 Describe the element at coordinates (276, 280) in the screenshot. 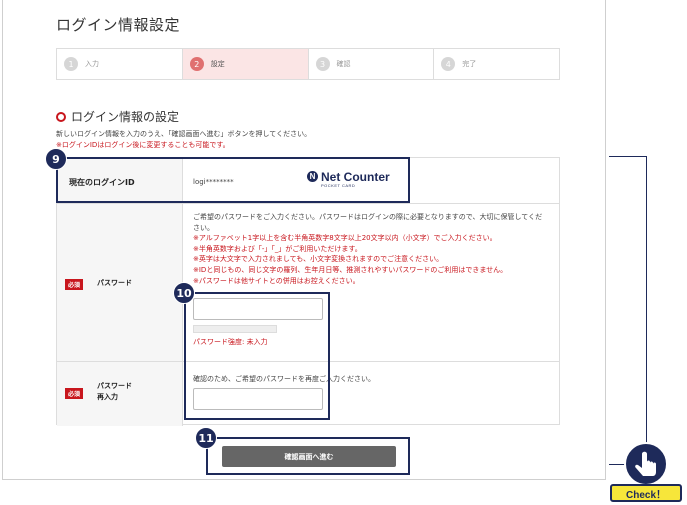

I see `instruction-note: ※パスワードは他サイトとの併用はお控えください。` at that location.